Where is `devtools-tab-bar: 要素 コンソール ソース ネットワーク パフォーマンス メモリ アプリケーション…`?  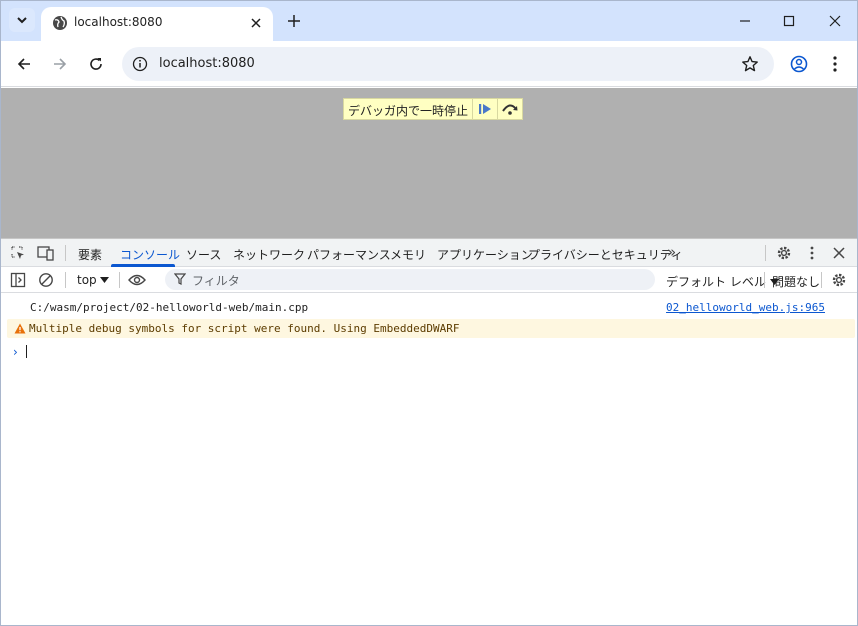 devtools-tab-bar: 要素 コンソール ソース ネットワーク パフォーマンス メモリ アプリケーション… is located at coordinates (429, 253).